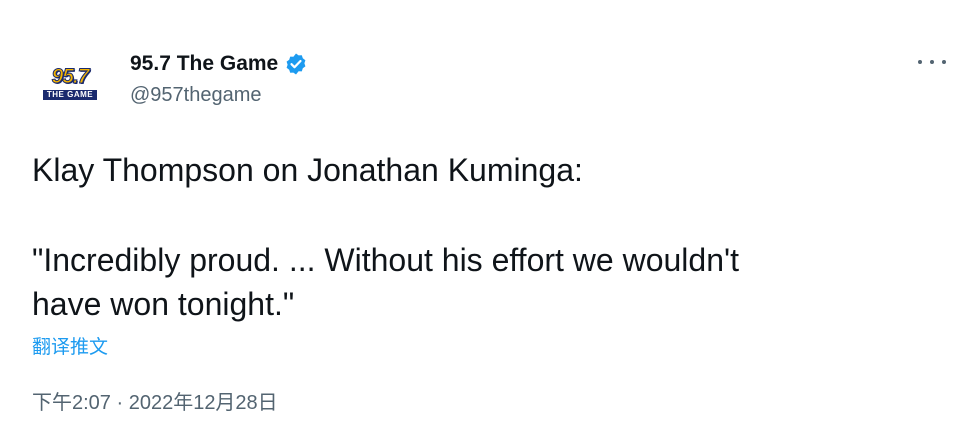 This screenshot has width=968, height=429. What do you see at coordinates (196, 95) in the screenshot?
I see `author-handle: @957thegame` at bounding box center [196, 95].